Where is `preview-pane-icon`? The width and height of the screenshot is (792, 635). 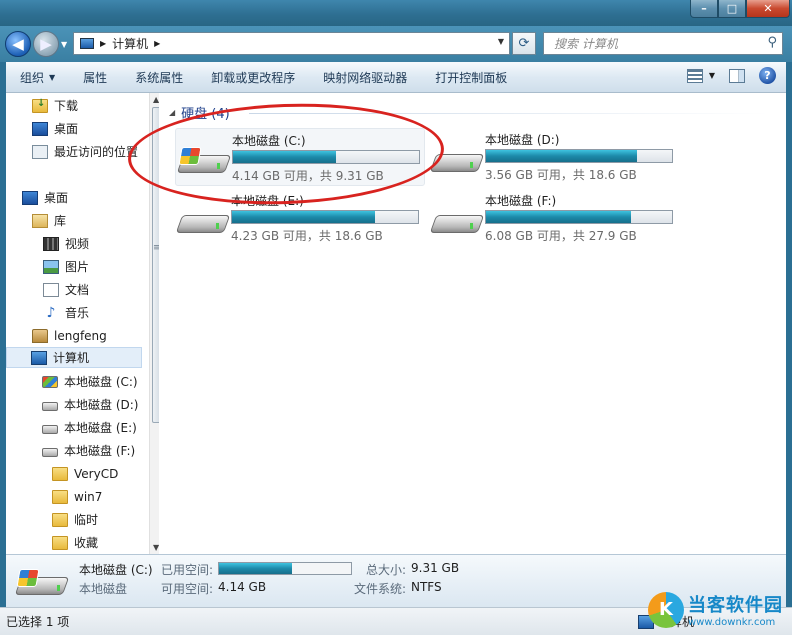 preview-pane-icon is located at coordinates (737, 75).